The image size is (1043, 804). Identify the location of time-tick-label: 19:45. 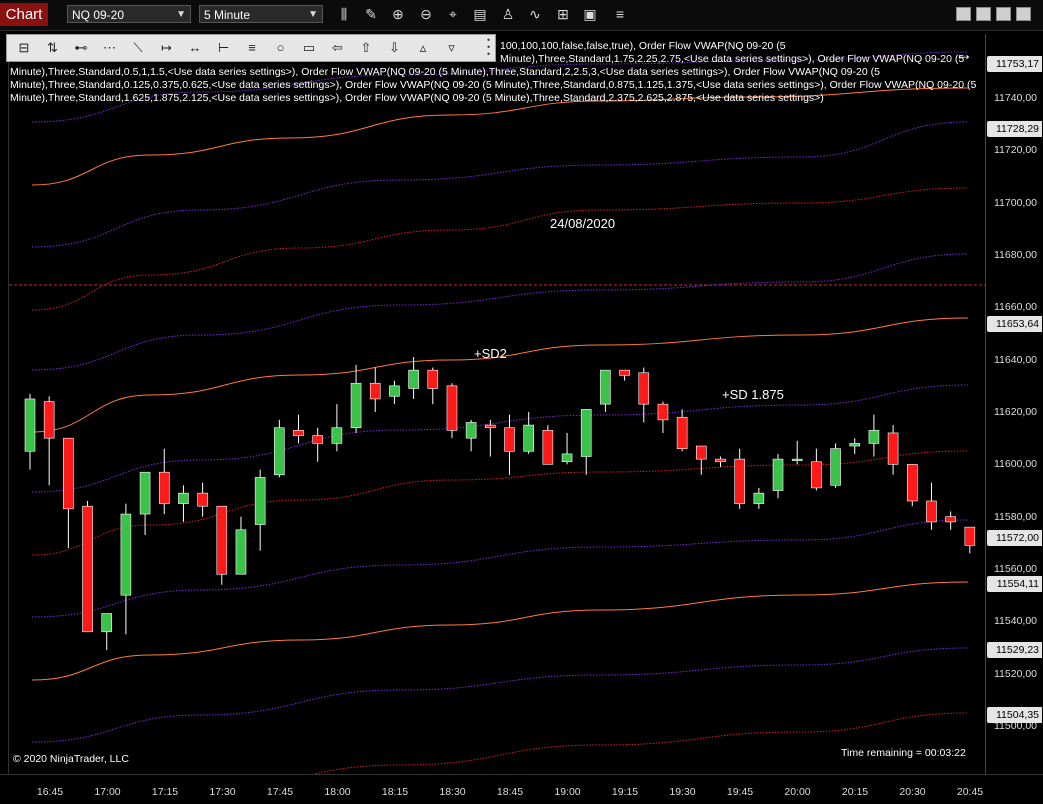
(740, 792).